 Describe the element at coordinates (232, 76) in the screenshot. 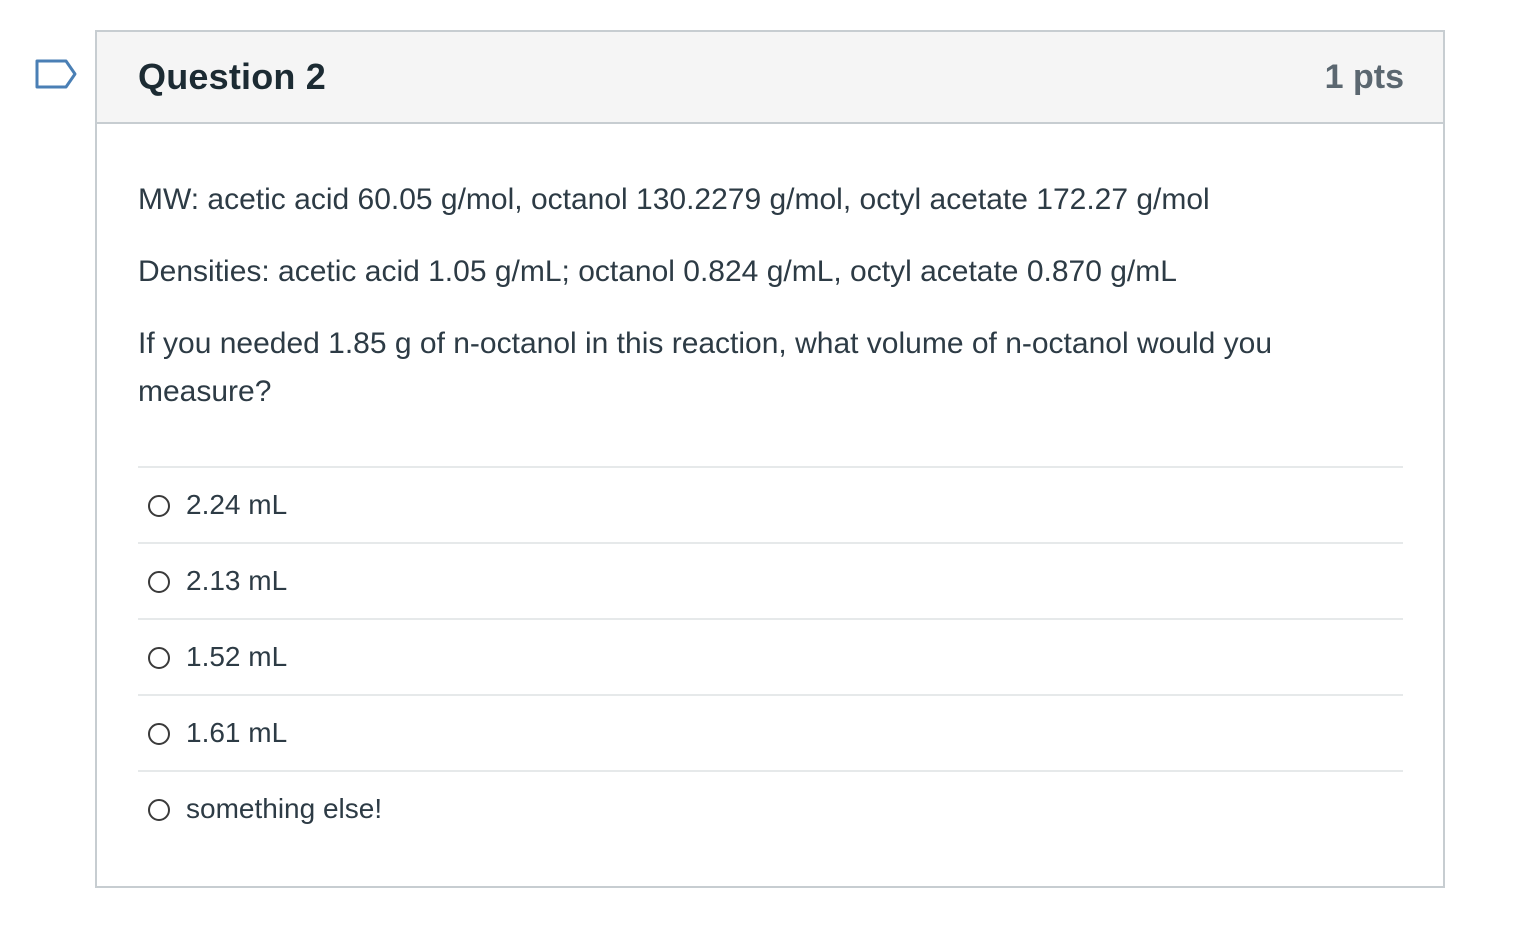

I see `question-title: Question 2` at that location.